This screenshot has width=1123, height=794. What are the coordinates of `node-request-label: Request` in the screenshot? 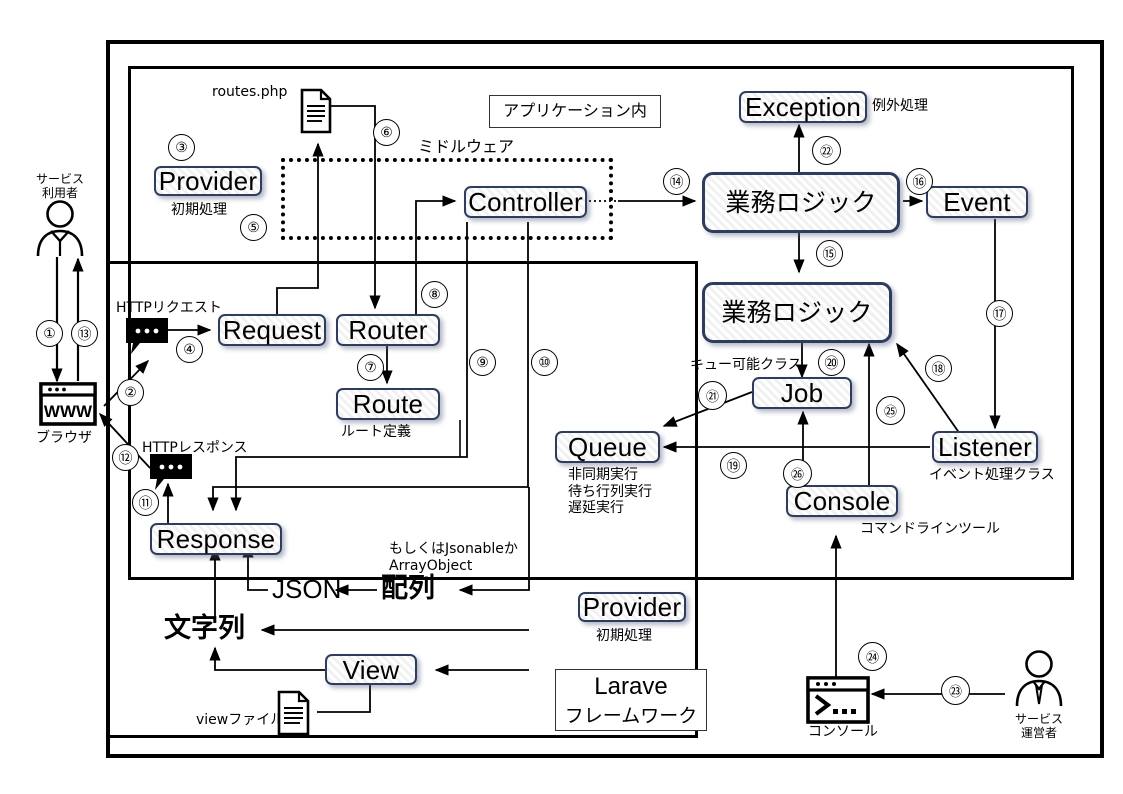 It's located at (272, 330).